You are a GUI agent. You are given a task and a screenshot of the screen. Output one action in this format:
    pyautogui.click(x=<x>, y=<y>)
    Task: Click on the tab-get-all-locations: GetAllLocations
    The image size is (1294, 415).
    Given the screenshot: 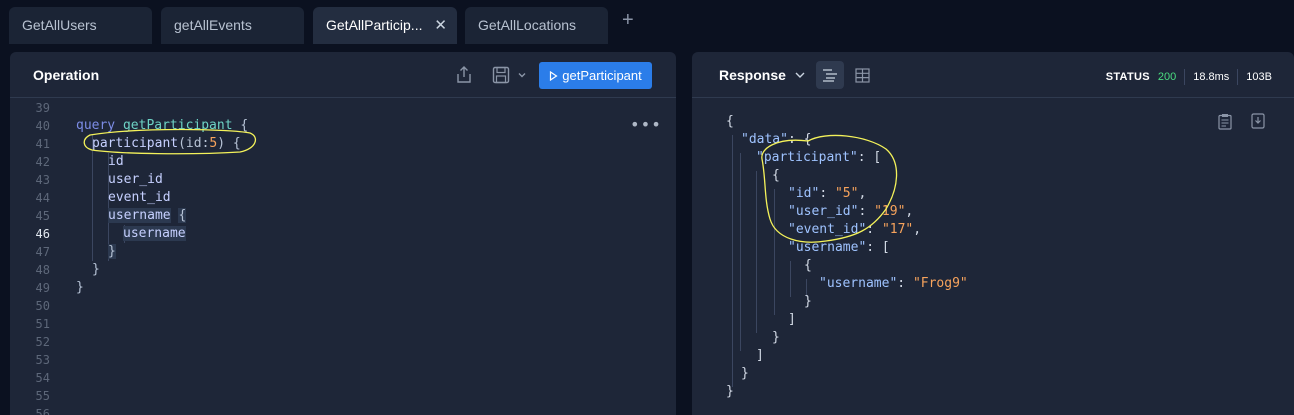 What is the action you would take?
    pyautogui.click(x=536, y=25)
    